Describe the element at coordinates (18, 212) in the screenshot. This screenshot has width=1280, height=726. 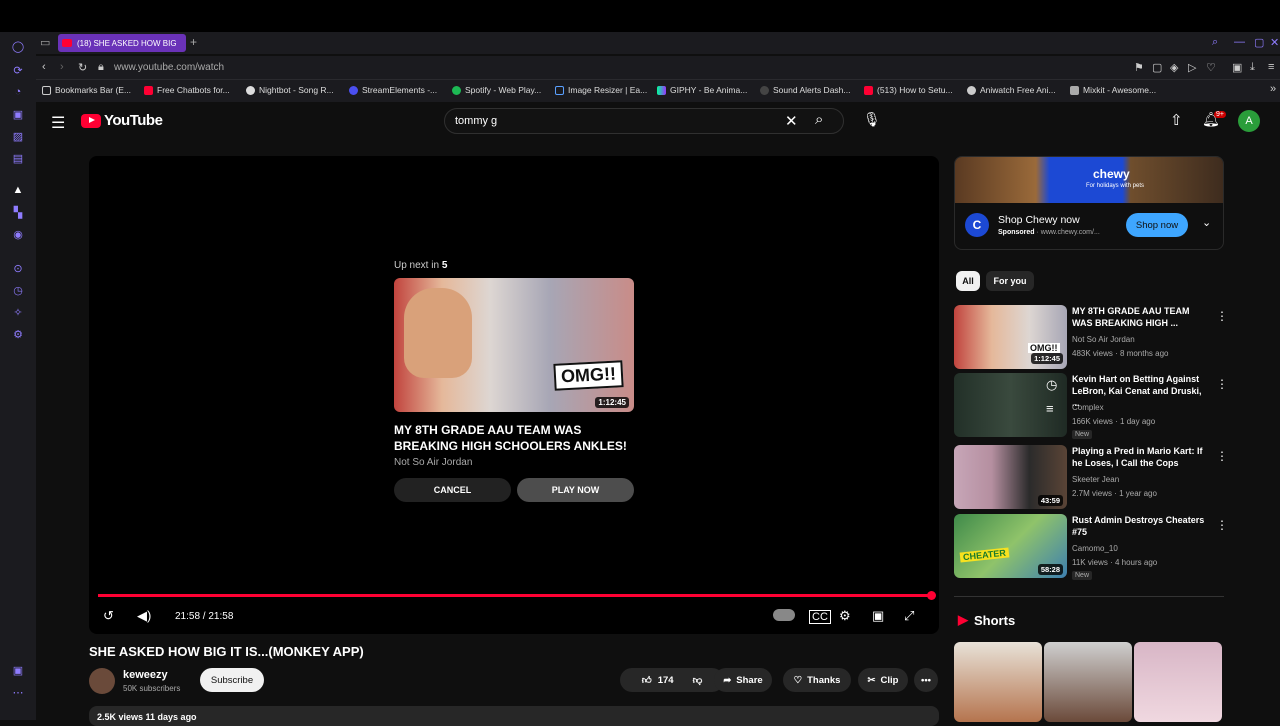
I see `twitch-icon: ▚` at that location.